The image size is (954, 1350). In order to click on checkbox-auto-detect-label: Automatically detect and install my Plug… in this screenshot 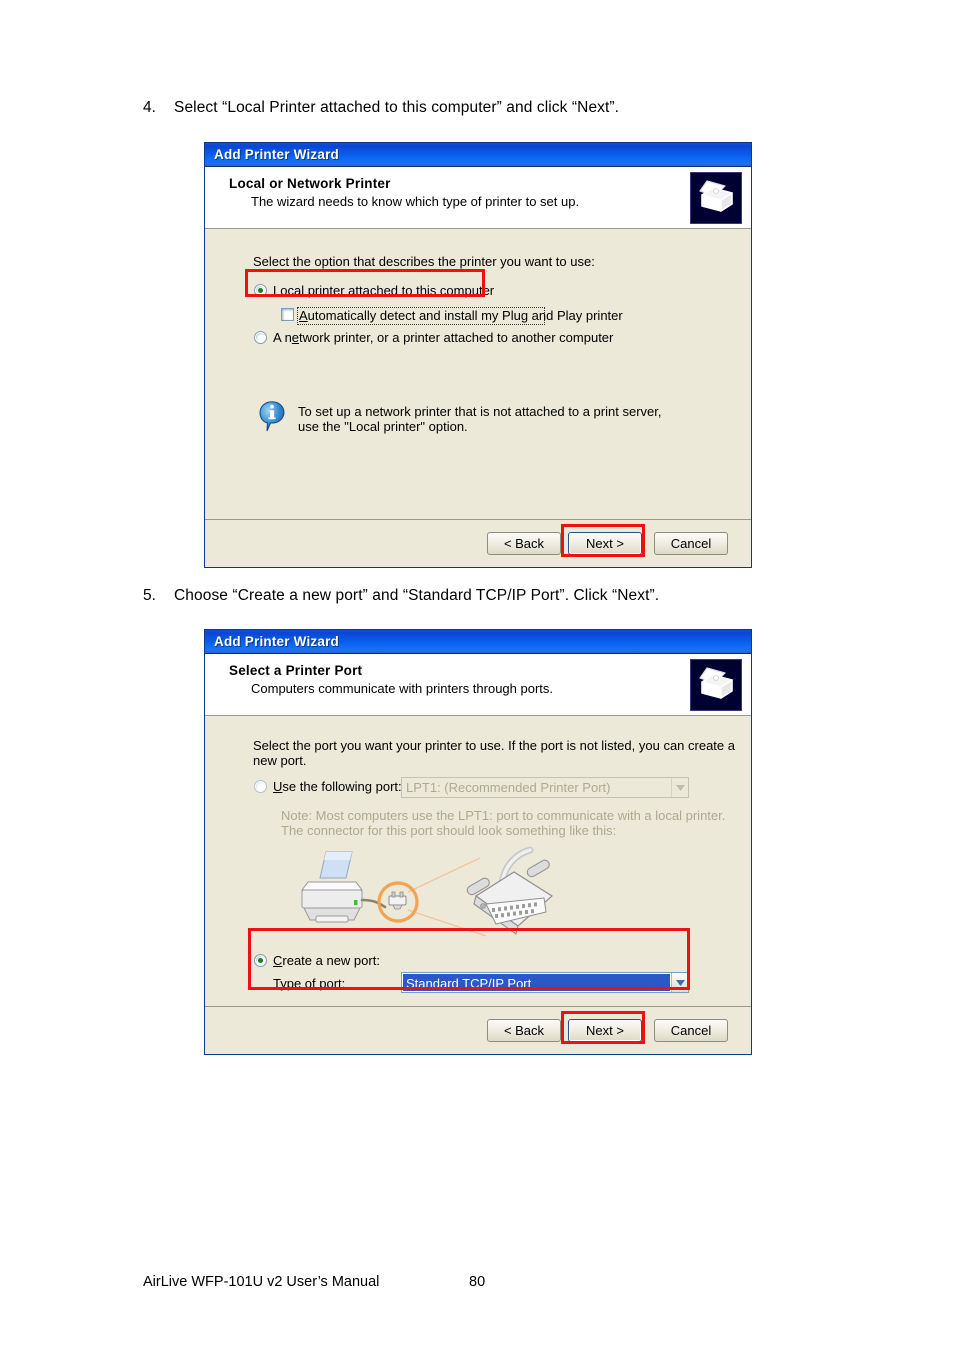, I will do `click(461, 315)`.